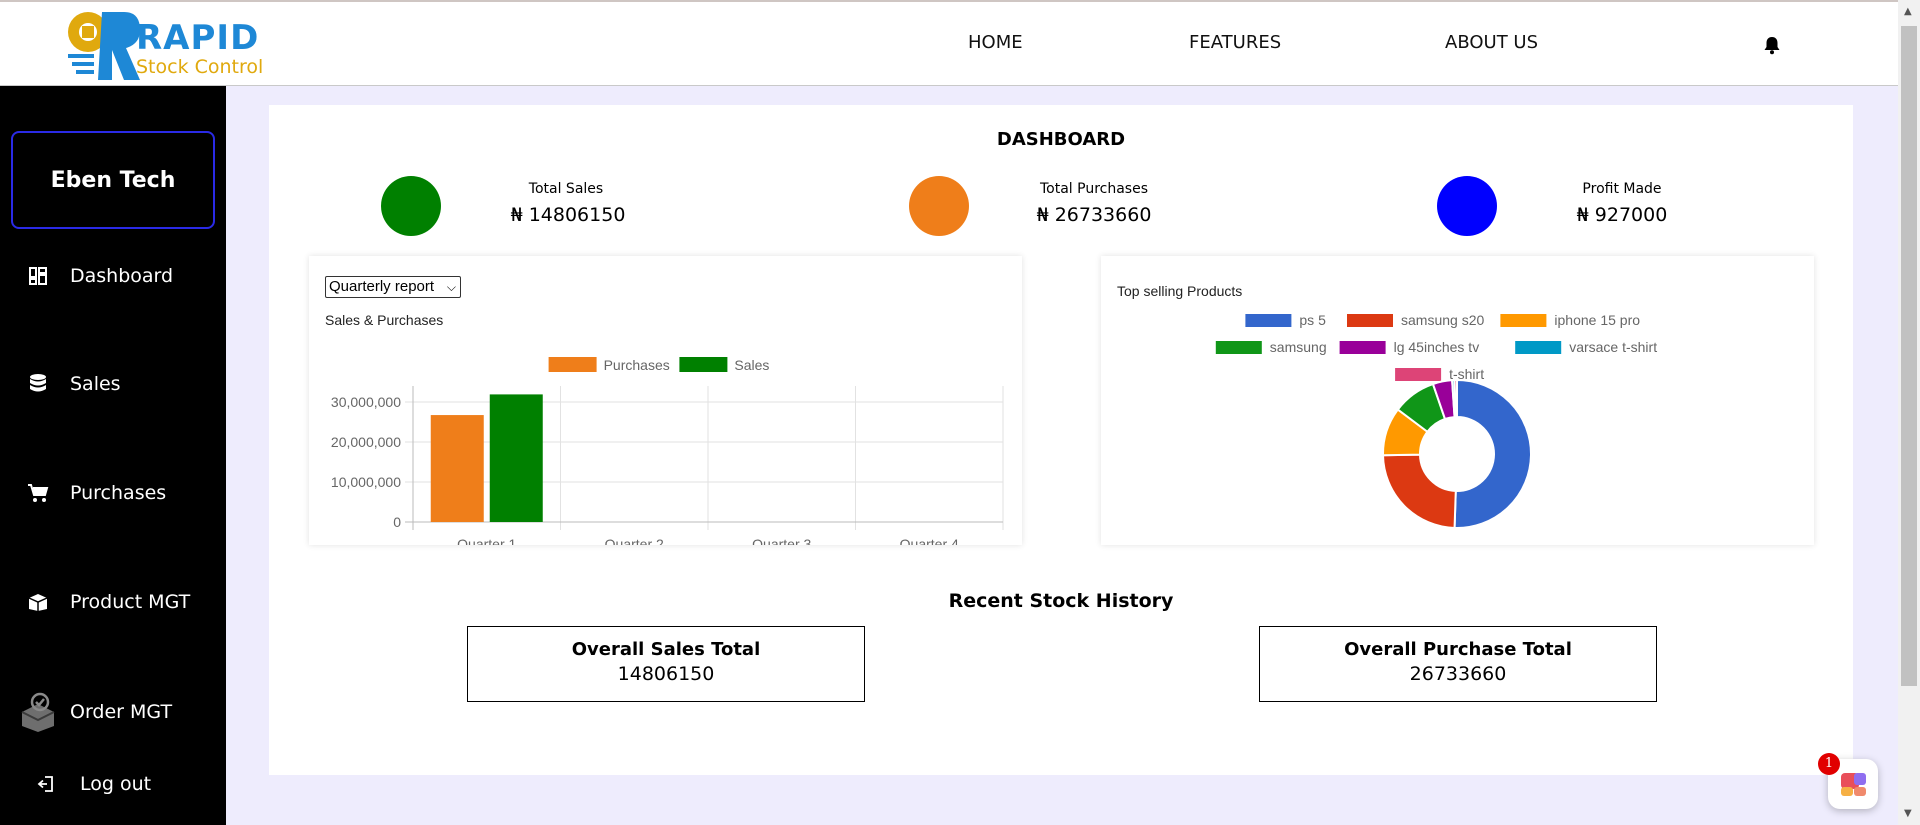  I want to click on sidebar-item-label: Purchases, so click(118, 493).